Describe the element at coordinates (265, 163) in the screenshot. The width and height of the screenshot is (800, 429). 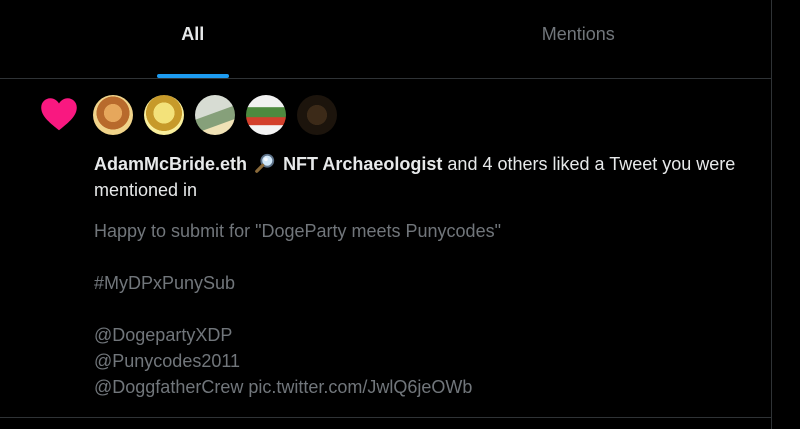
I see `magnifying-glass-icon` at that location.